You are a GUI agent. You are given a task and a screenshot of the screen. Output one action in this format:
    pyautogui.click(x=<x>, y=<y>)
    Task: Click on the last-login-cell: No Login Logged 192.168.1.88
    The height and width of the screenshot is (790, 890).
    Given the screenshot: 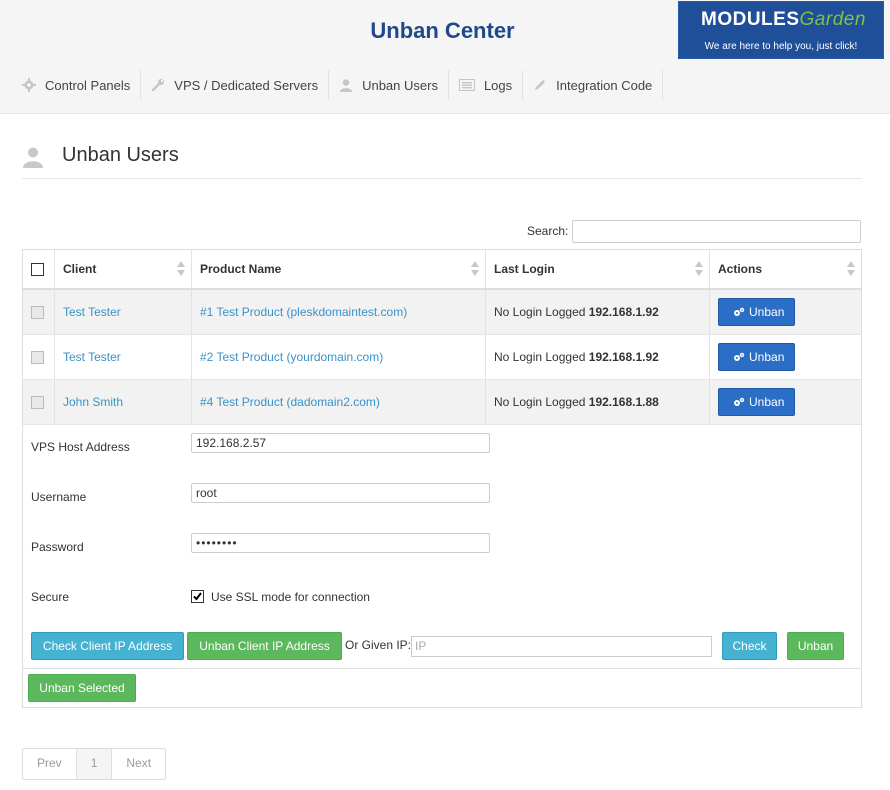 What is the action you would take?
    pyautogui.click(x=597, y=402)
    